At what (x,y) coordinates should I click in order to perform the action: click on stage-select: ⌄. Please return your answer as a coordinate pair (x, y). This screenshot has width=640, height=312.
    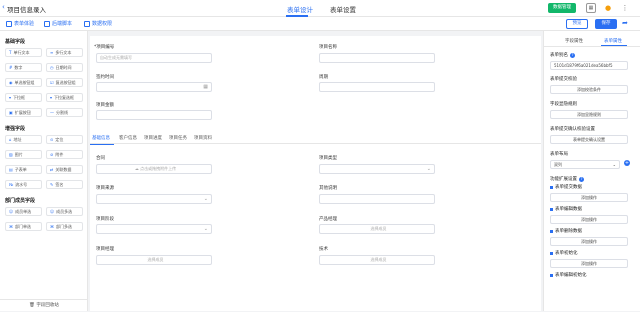
    Looking at the image, I should click on (154, 229).